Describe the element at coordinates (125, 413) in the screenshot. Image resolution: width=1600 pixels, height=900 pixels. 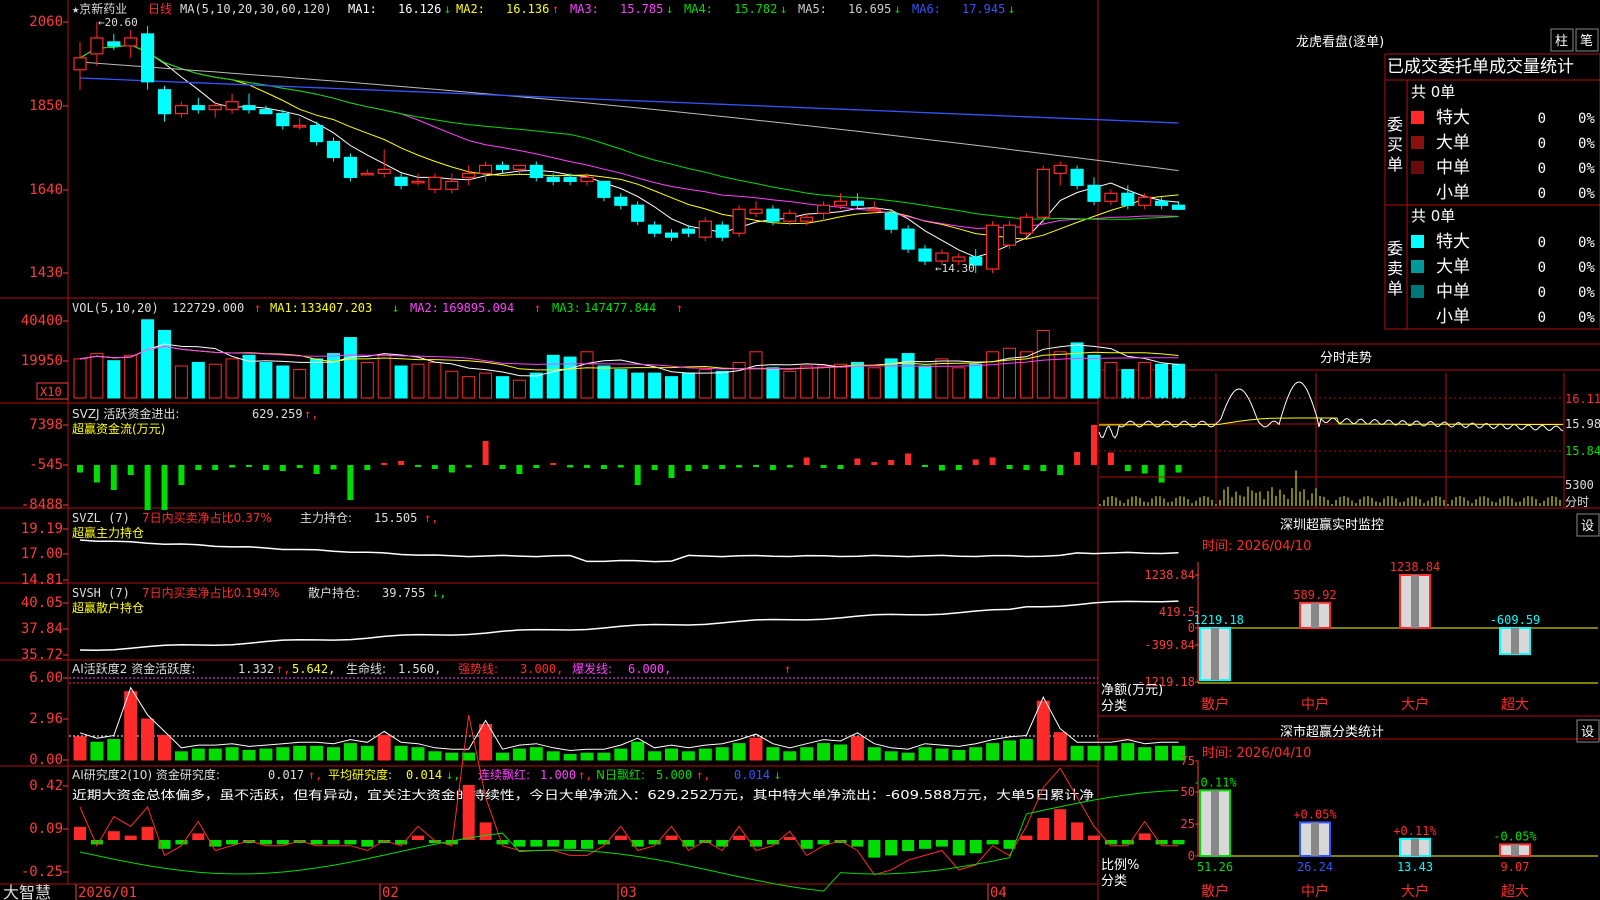
I see `svzj-title: SVZJ 活跃资金进出:` at that location.